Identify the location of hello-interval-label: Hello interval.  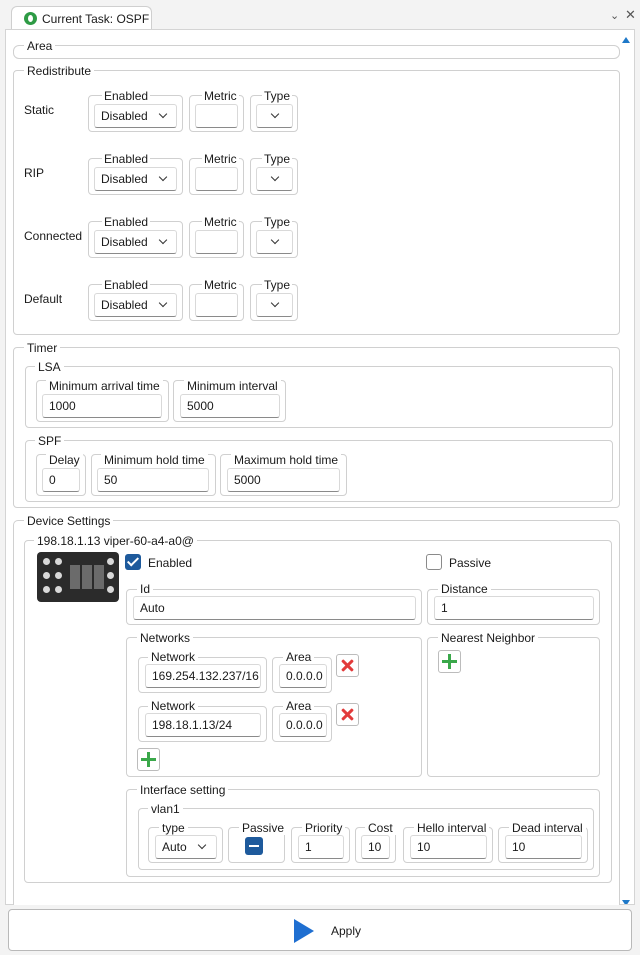
(452, 828).